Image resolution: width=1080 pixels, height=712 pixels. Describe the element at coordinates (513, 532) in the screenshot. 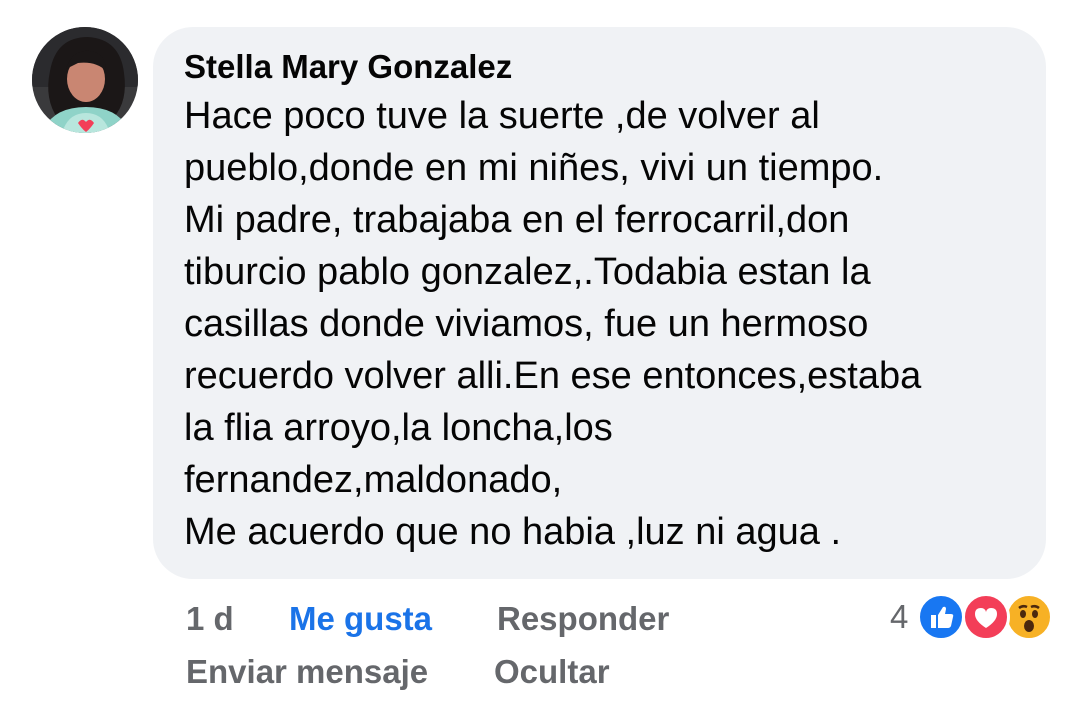

I see `comment-text-line: Me acuerdo que no habia ,luz ni agua .` at that location.